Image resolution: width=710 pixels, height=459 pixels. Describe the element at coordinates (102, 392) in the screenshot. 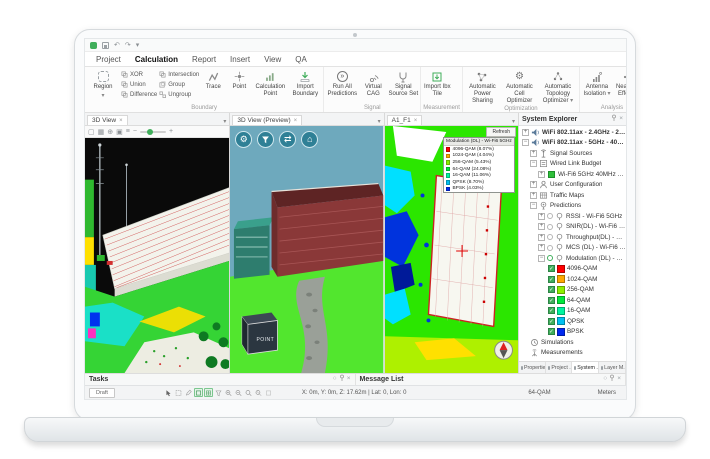

I see `draft-tab: Draft` at that location.